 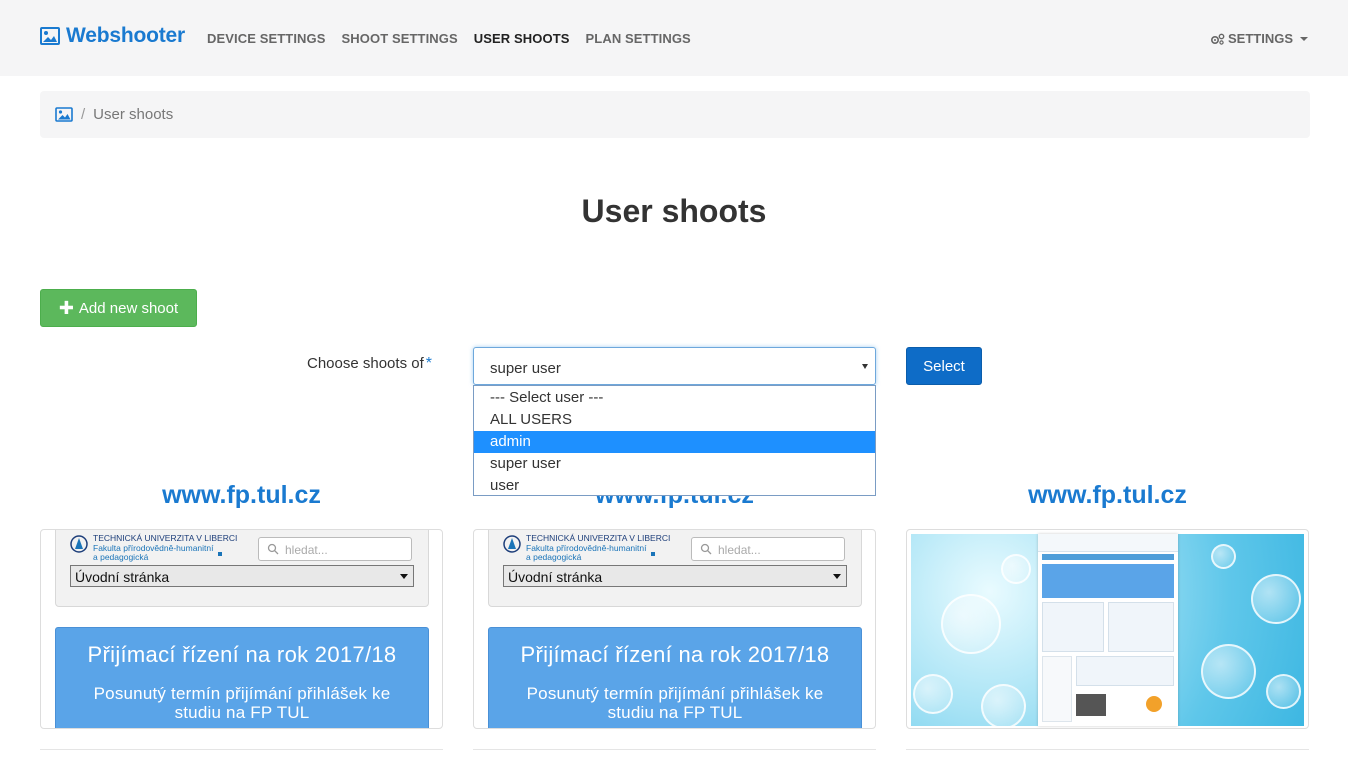 What do you see at coordinates (125, 35) in the screenshot?
I see `brand-name: Webshooter` at bounding box center [125, 35].